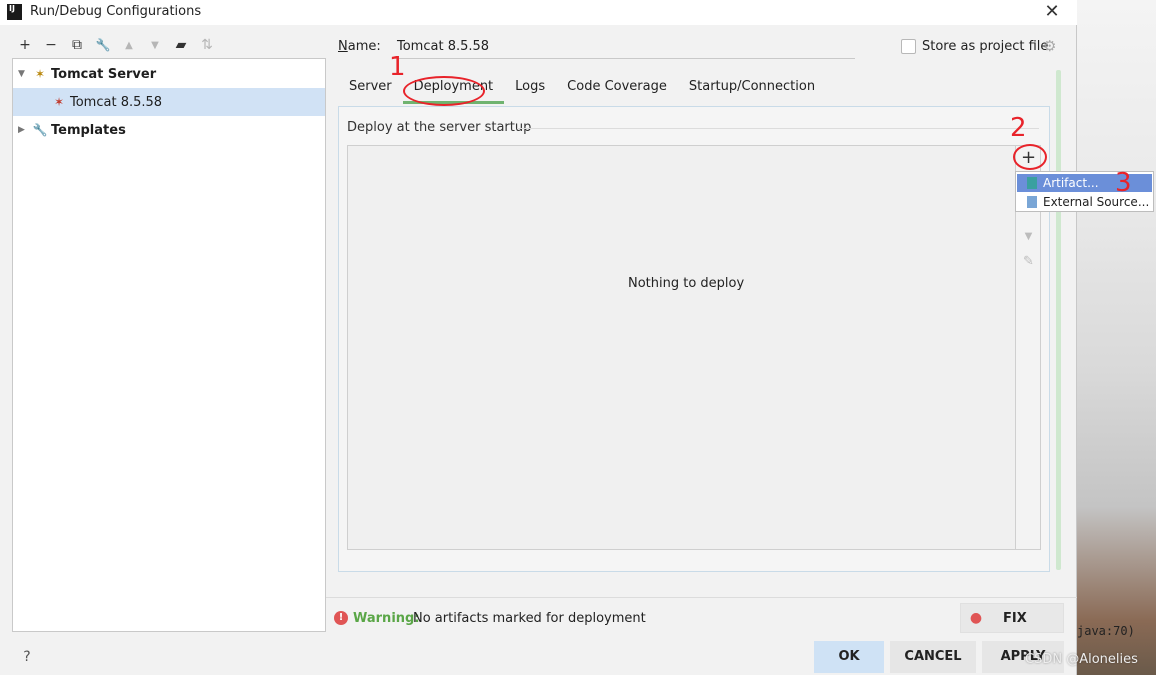  Describe the element at coordinates (169, 130) in the screenshot. I see `tree-group-templates: ▶ 🔧 Templates` at that location.